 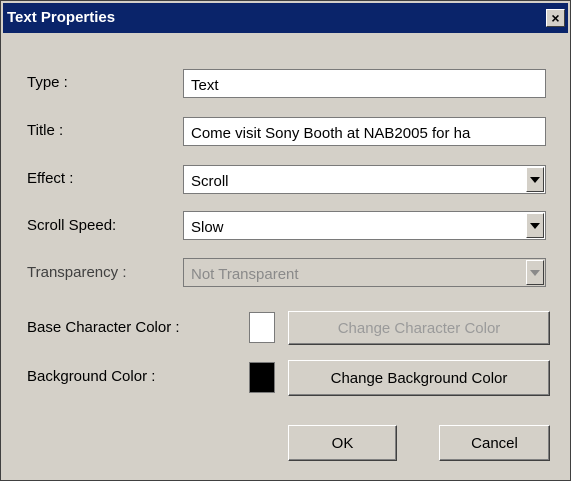 What do you see at coordinates (364, 179) in the screenshot?
I see `effect-select: Scroll` at bounding box center [364, 179].